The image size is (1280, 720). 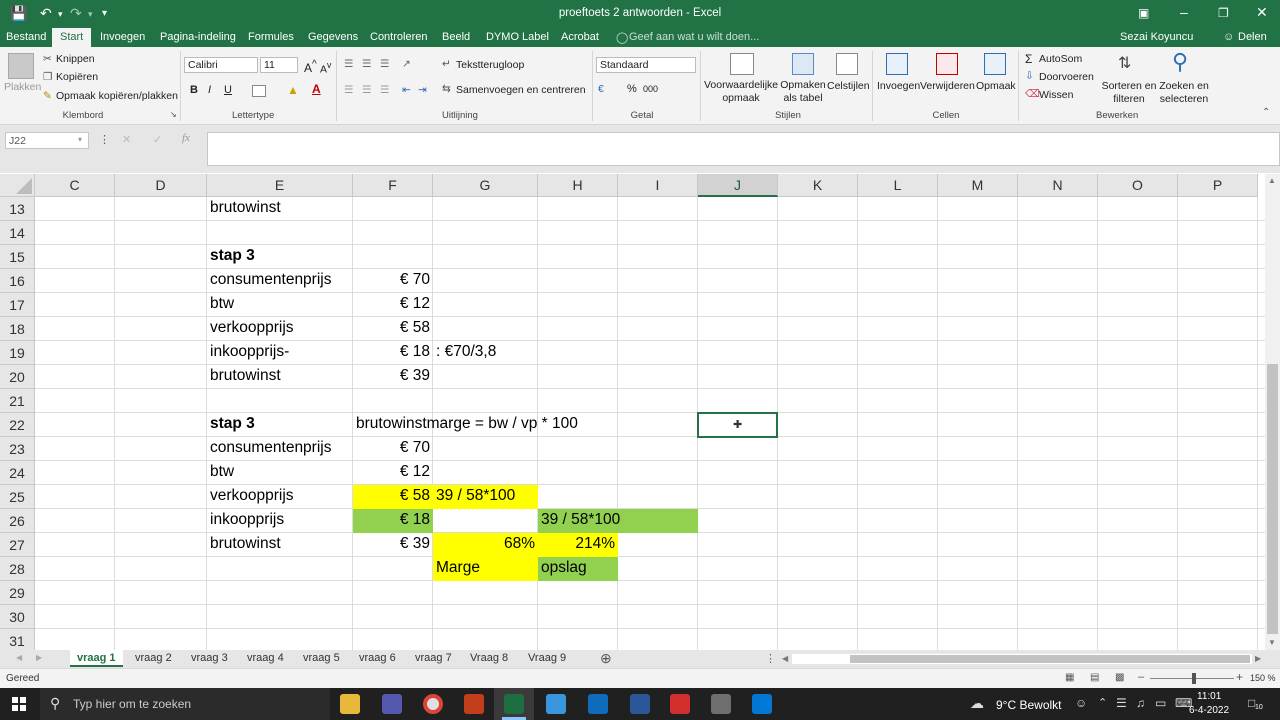 What do you see at coordinates (847, 64) in the screenshot?
I see `cell-styles-icon` at bounding box center [847, 64].